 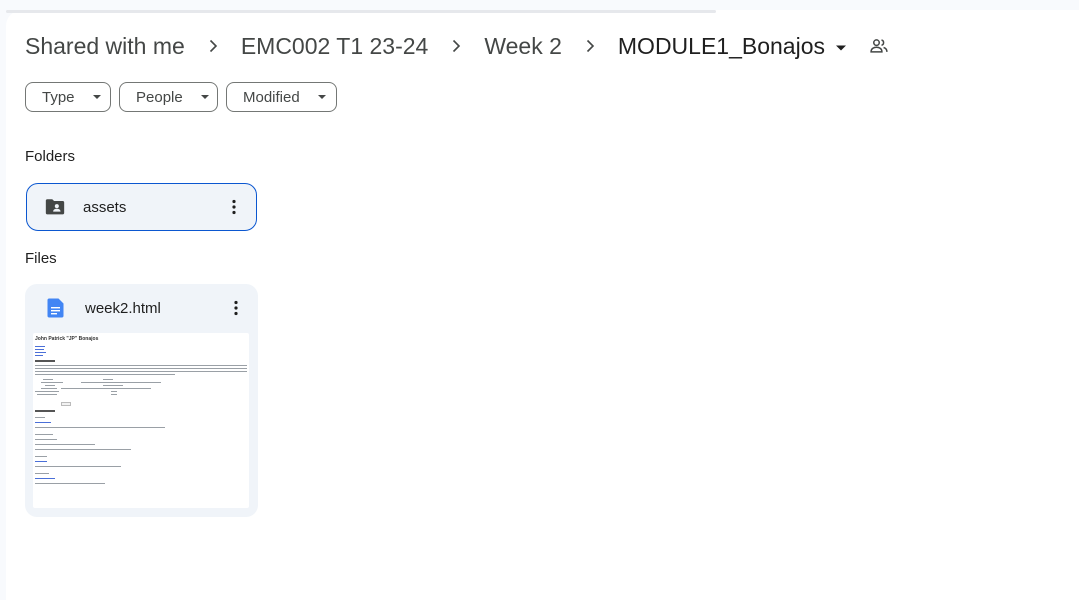 What do you see at coordinates (123, 308) in the screenshot?
I see `file-name: week2.html` at bounding box center [123, 308].